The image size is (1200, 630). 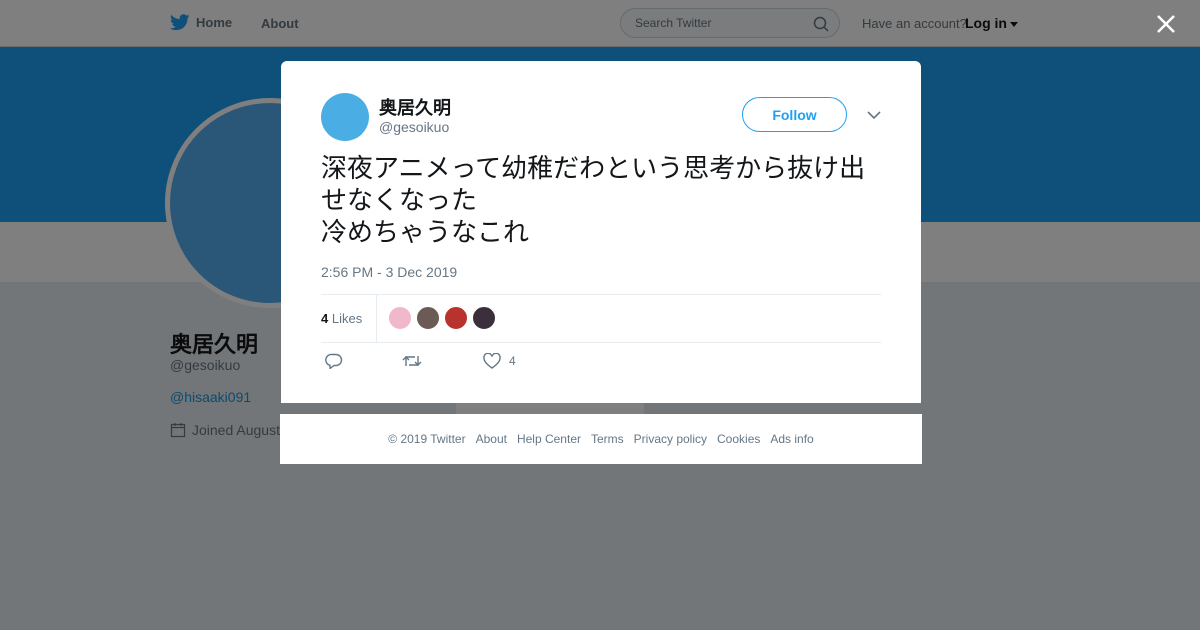 What do you see at coordinates (601, 363) in the screenshot?
I see `tweet-actions: 4` at bounding box center [601, 363].